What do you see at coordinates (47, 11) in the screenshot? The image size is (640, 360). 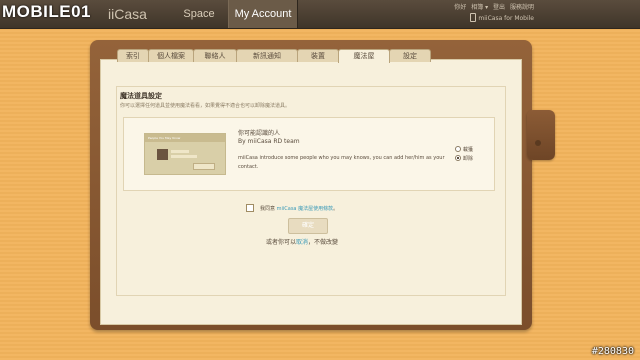 I see `mobile01-logo: MOBILE01` at bounding box center [47, 11].